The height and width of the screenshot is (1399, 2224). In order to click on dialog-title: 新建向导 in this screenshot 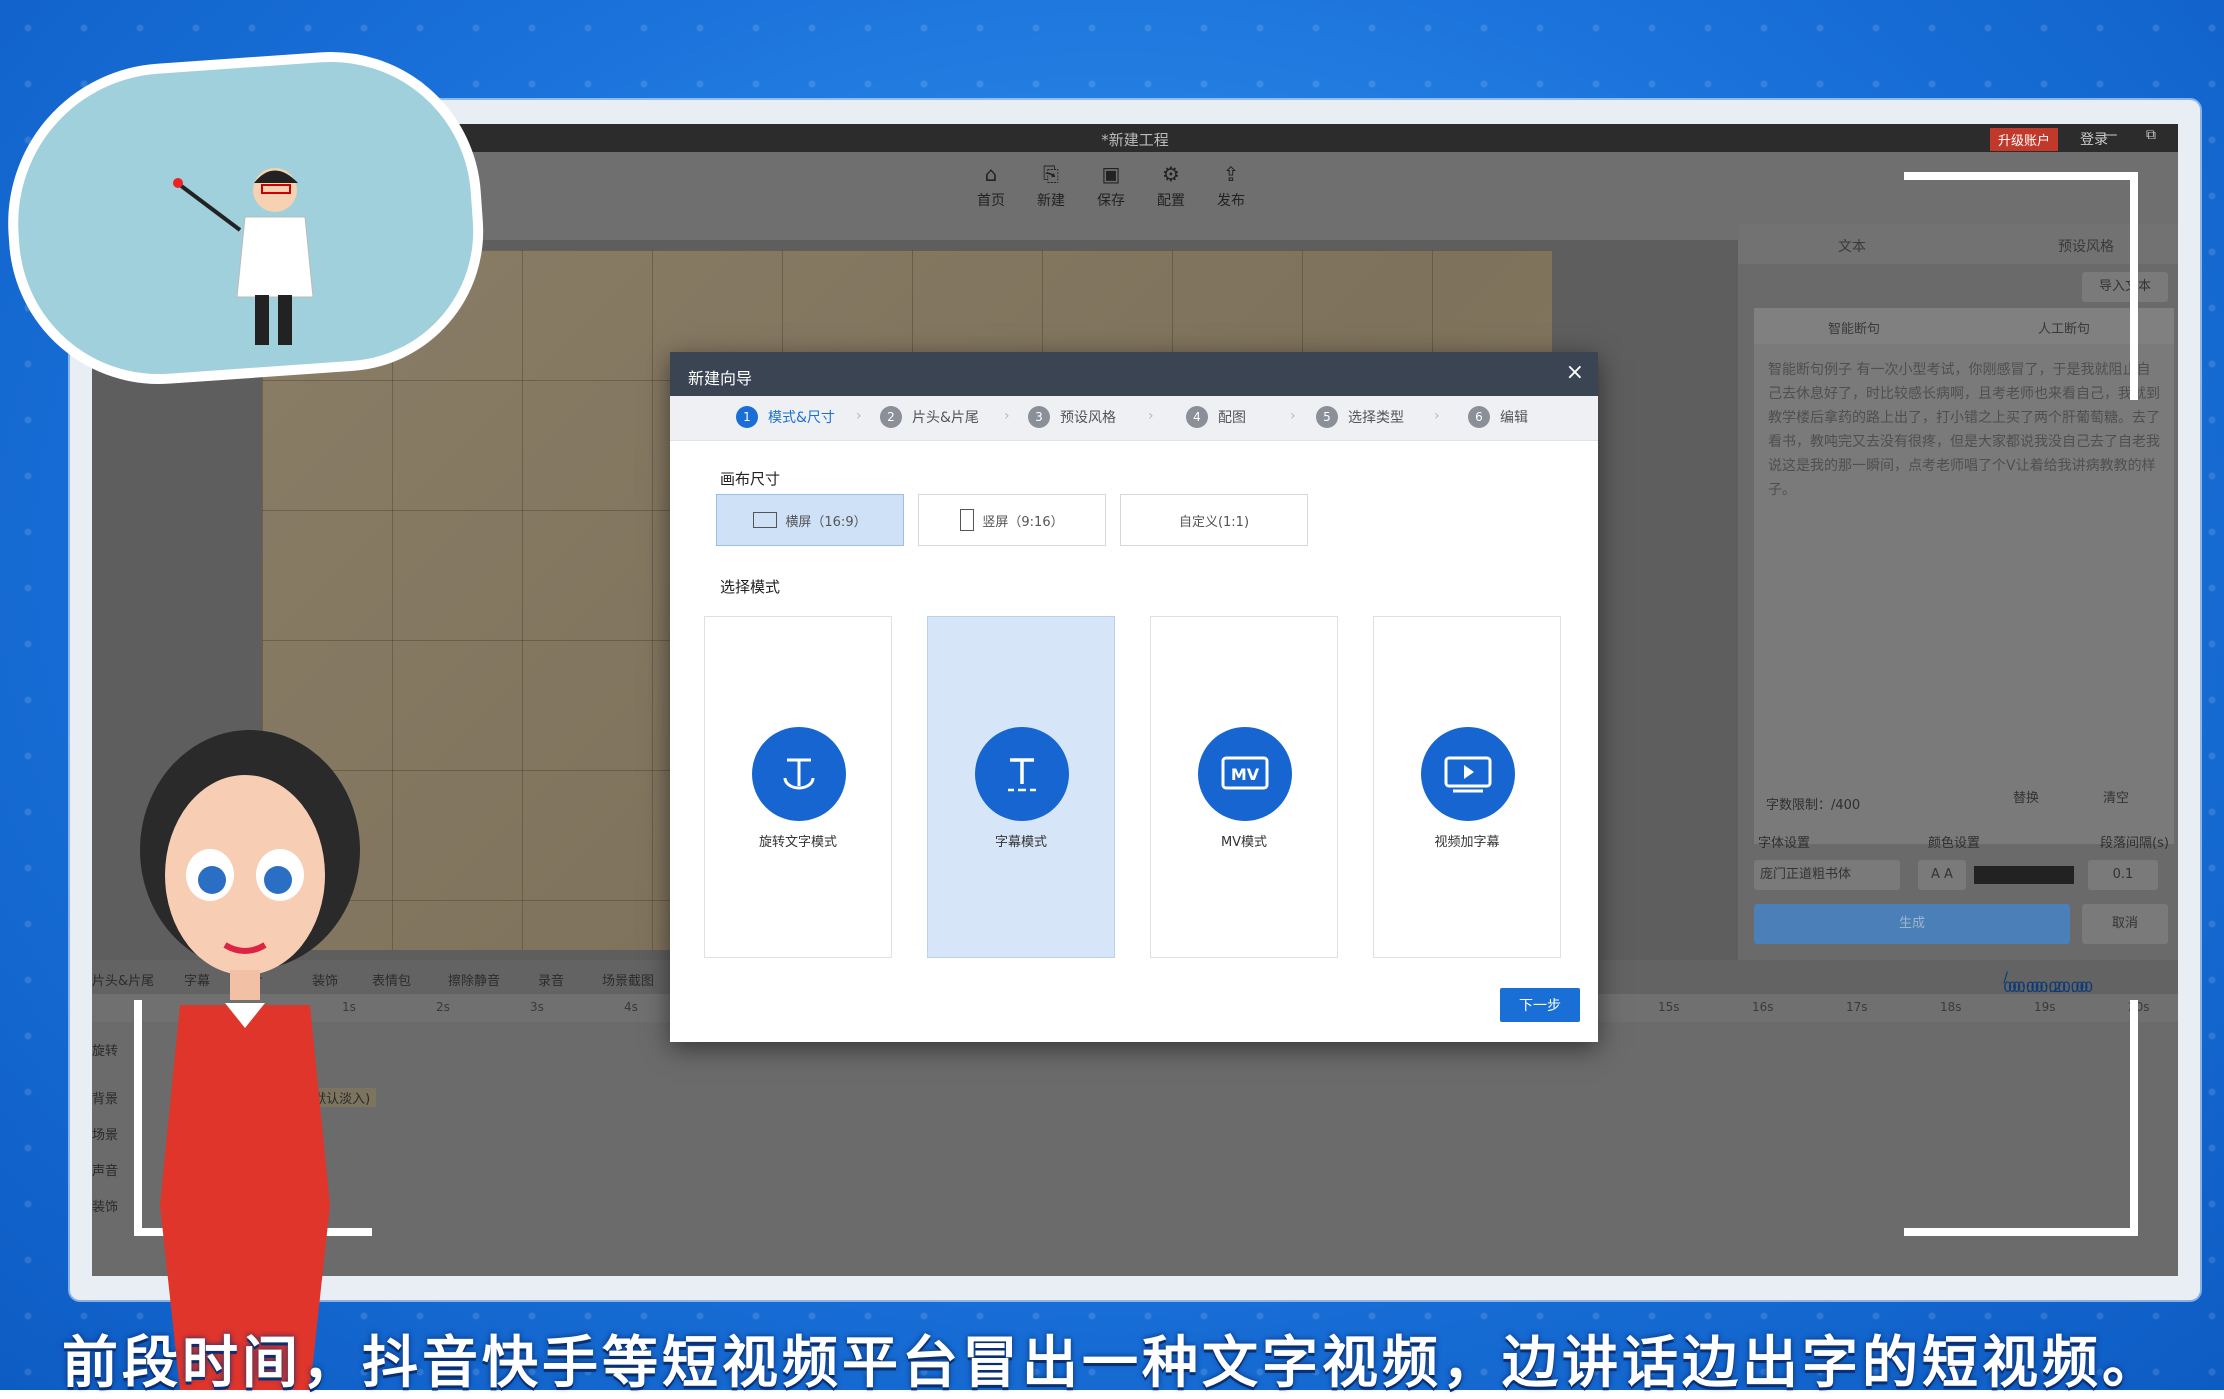, I will do `click(720, 378)`.